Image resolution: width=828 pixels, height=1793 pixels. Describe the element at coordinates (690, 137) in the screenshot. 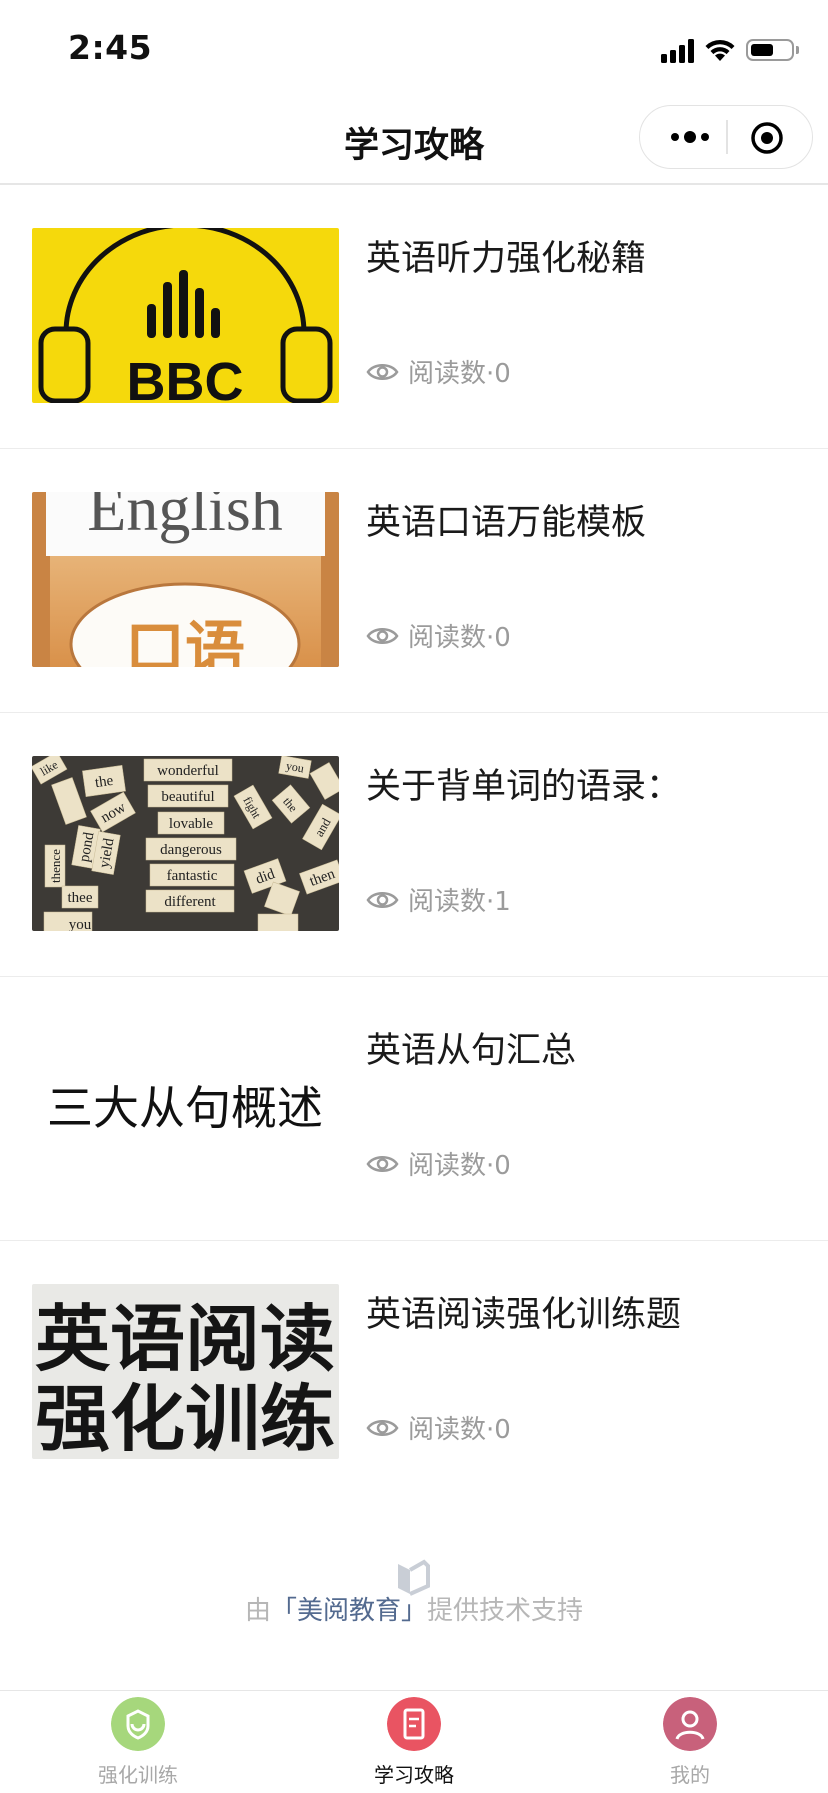

I see `more-menu-button` at that location.